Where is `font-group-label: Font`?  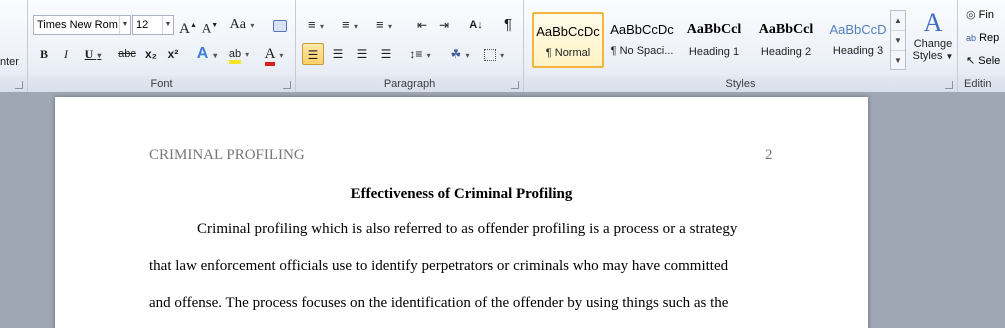
font-group-label: Font is located at coordinates (161, 84).